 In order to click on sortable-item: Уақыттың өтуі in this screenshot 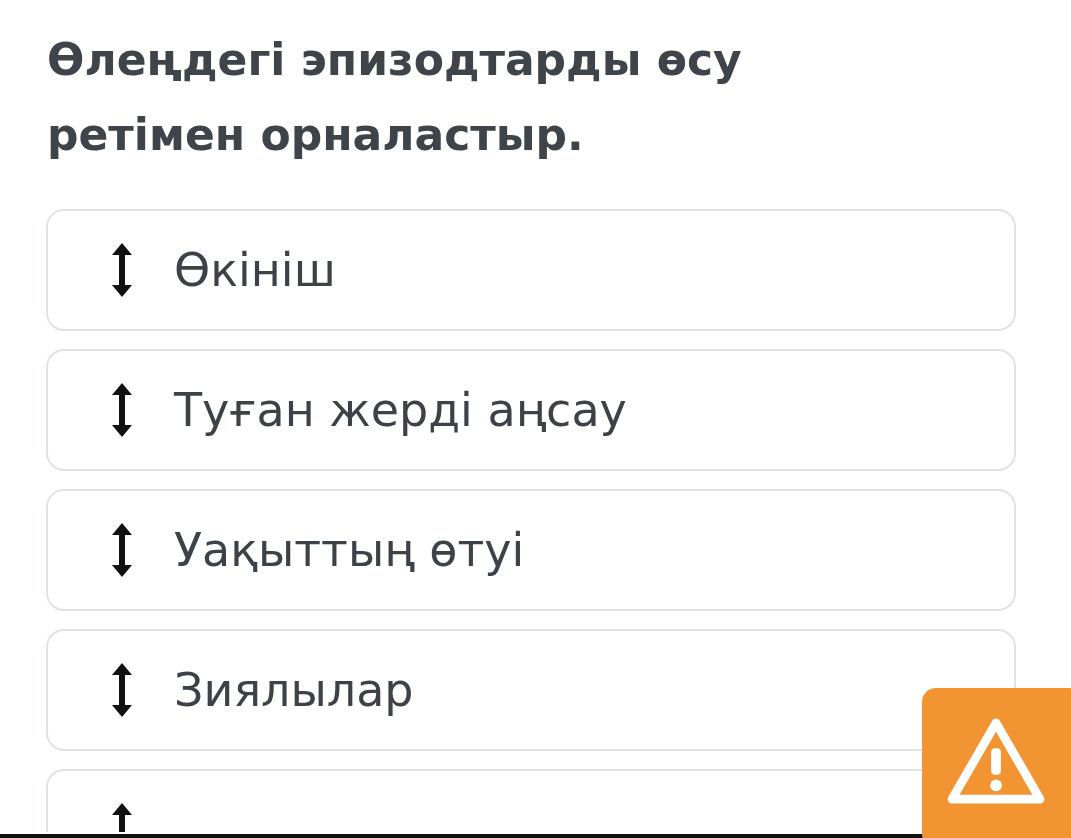, I will do `click(531, 550)`.